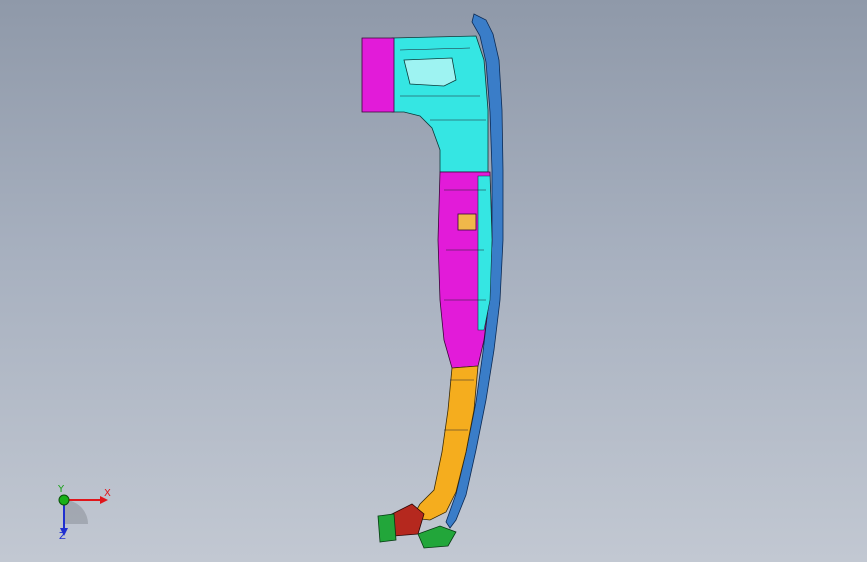  What do you see at coordinates (437, 537) in the screenshot?
I see `green-foot-right` at bounding box center [437, 537].